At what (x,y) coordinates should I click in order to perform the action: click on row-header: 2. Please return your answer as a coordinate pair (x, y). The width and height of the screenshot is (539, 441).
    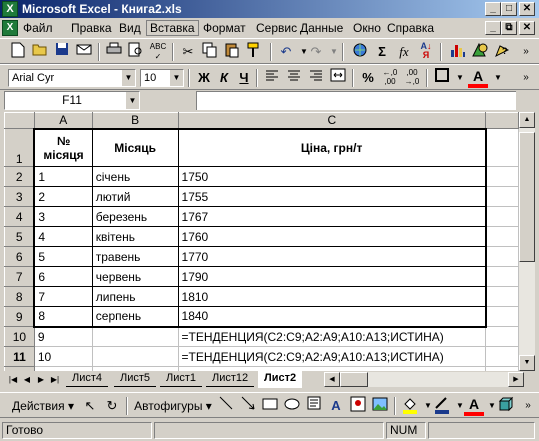
    Looking at the image, I should click on (19, 176).